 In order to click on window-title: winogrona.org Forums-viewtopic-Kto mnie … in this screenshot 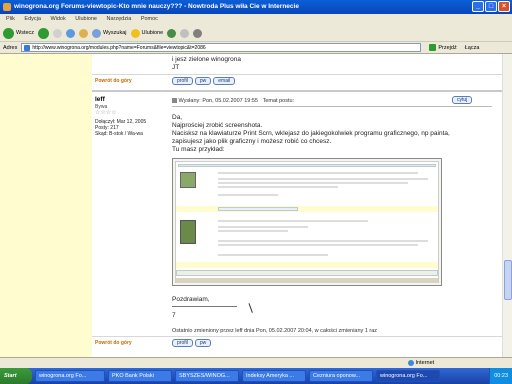, I will do `click(156, 6)`.